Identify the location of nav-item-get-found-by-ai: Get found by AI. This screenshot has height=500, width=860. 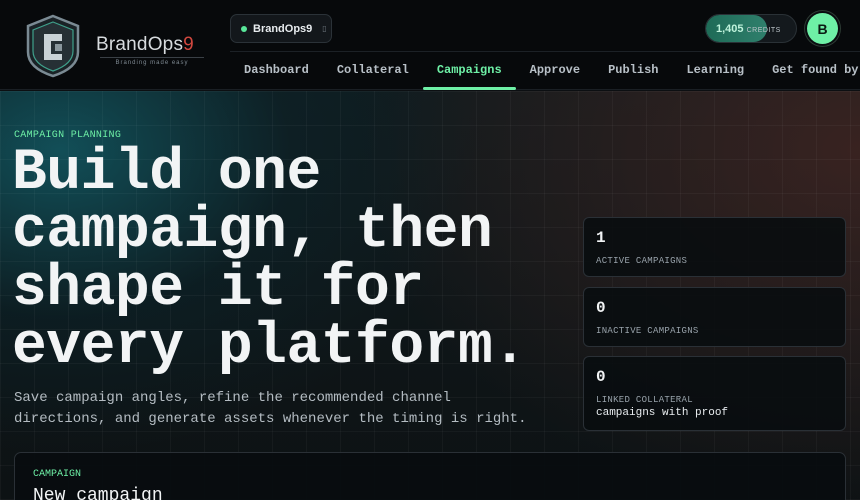
(809, 76).